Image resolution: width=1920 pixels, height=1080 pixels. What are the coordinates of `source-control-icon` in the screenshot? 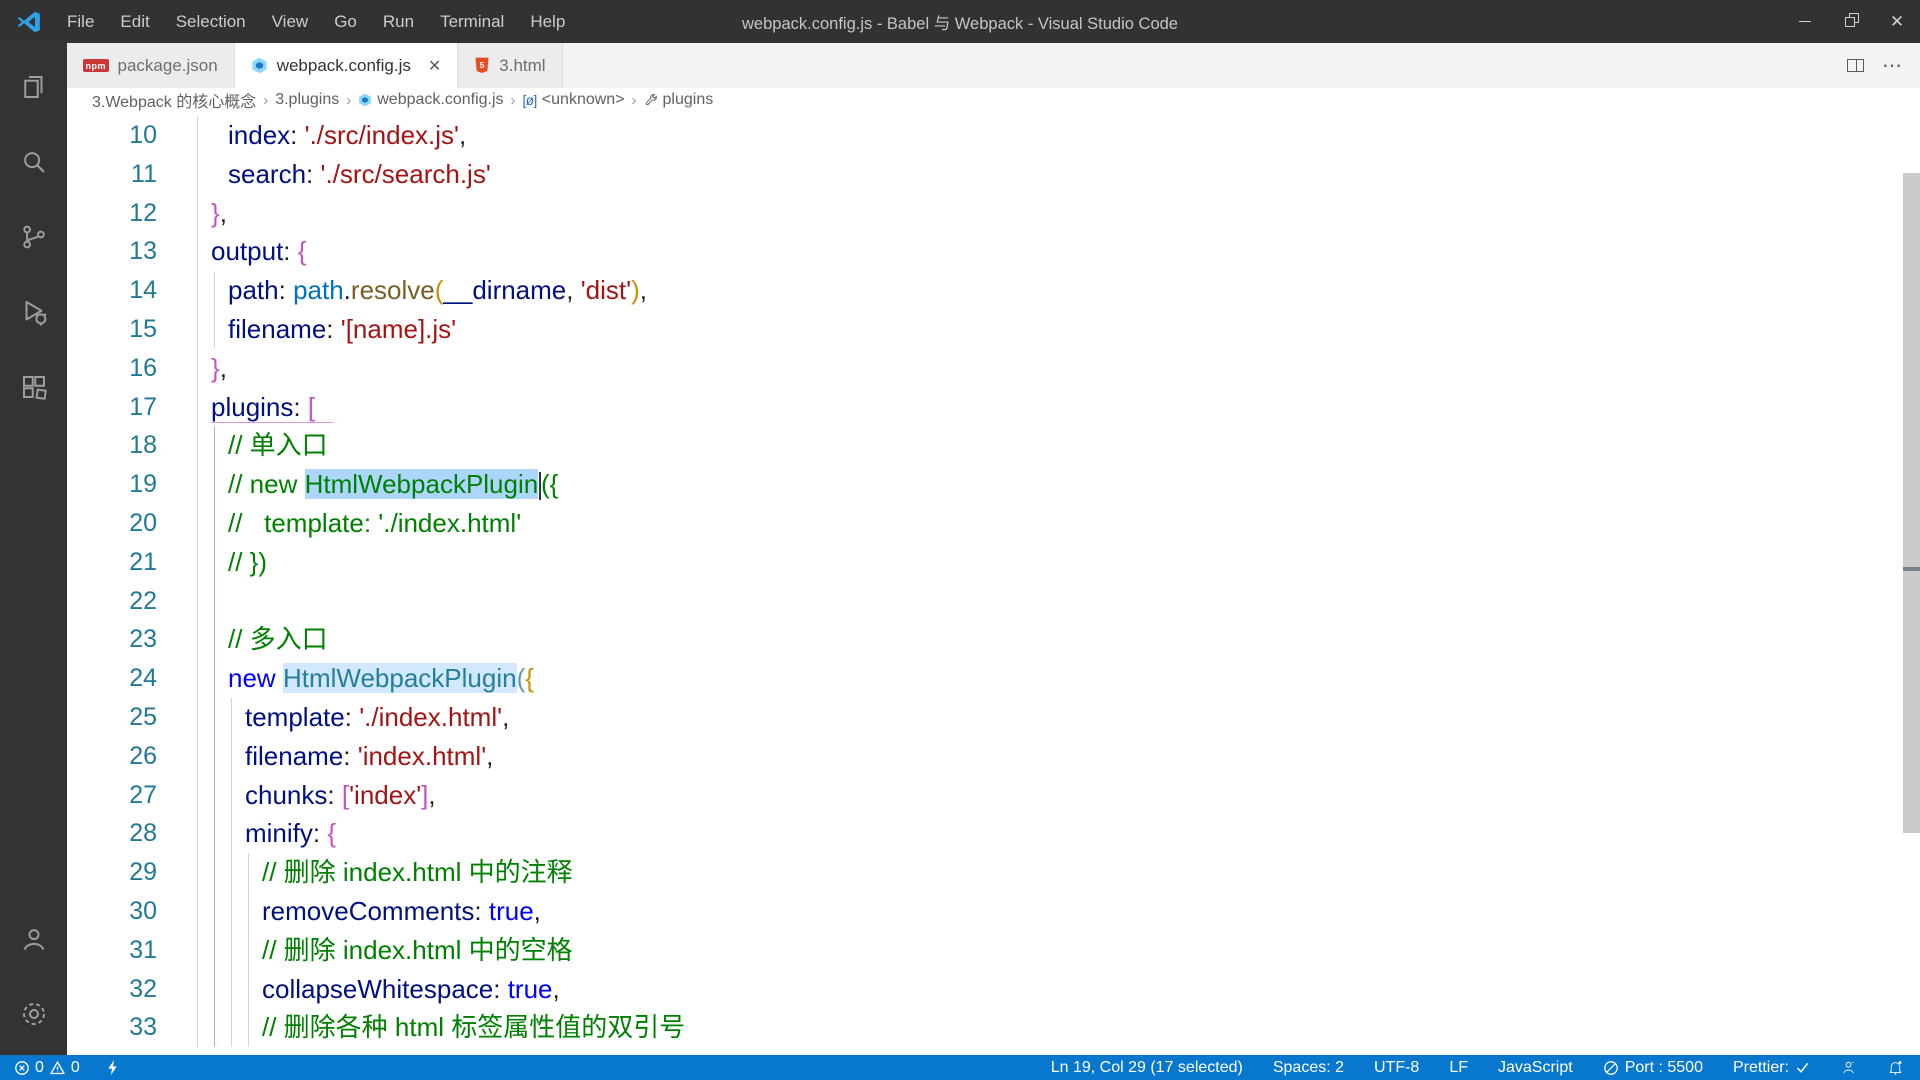 It's located at (33, 237).